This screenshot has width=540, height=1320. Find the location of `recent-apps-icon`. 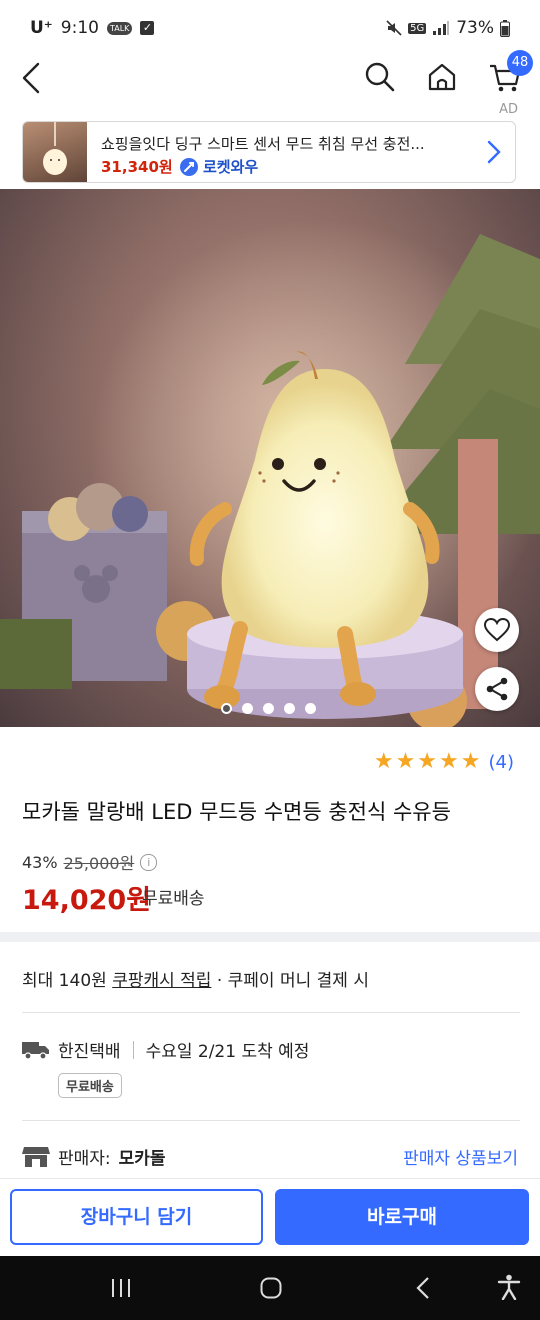

recent-apps-icon is located at coordinates (121, 1288).